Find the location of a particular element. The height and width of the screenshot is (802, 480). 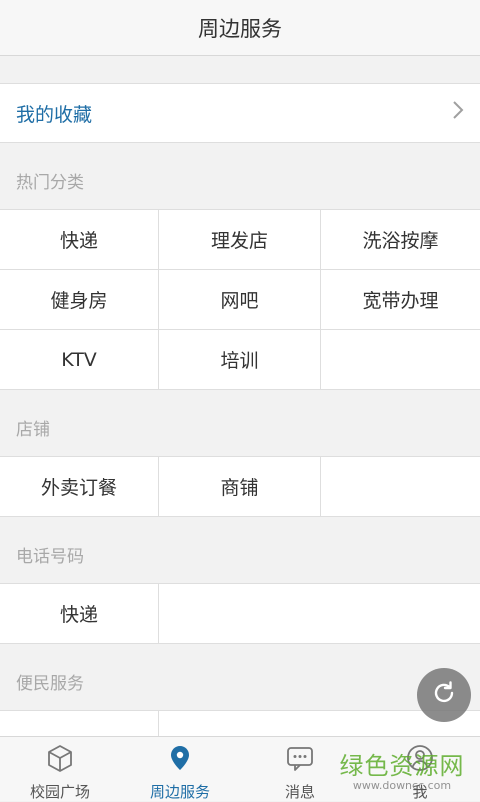

phone-empty is located at coordinates (319, 614).